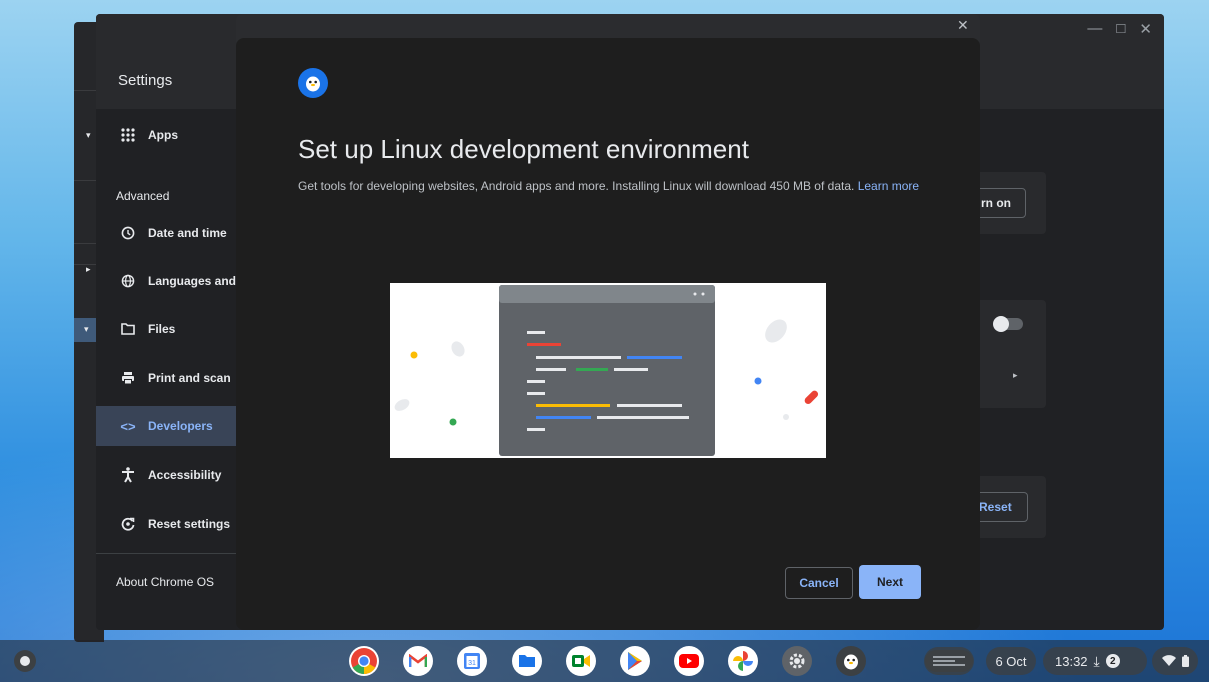 The height and width of the screenshot is (682, 1209). I want to click on sidebar-item-label: Files, so click(162, 329).